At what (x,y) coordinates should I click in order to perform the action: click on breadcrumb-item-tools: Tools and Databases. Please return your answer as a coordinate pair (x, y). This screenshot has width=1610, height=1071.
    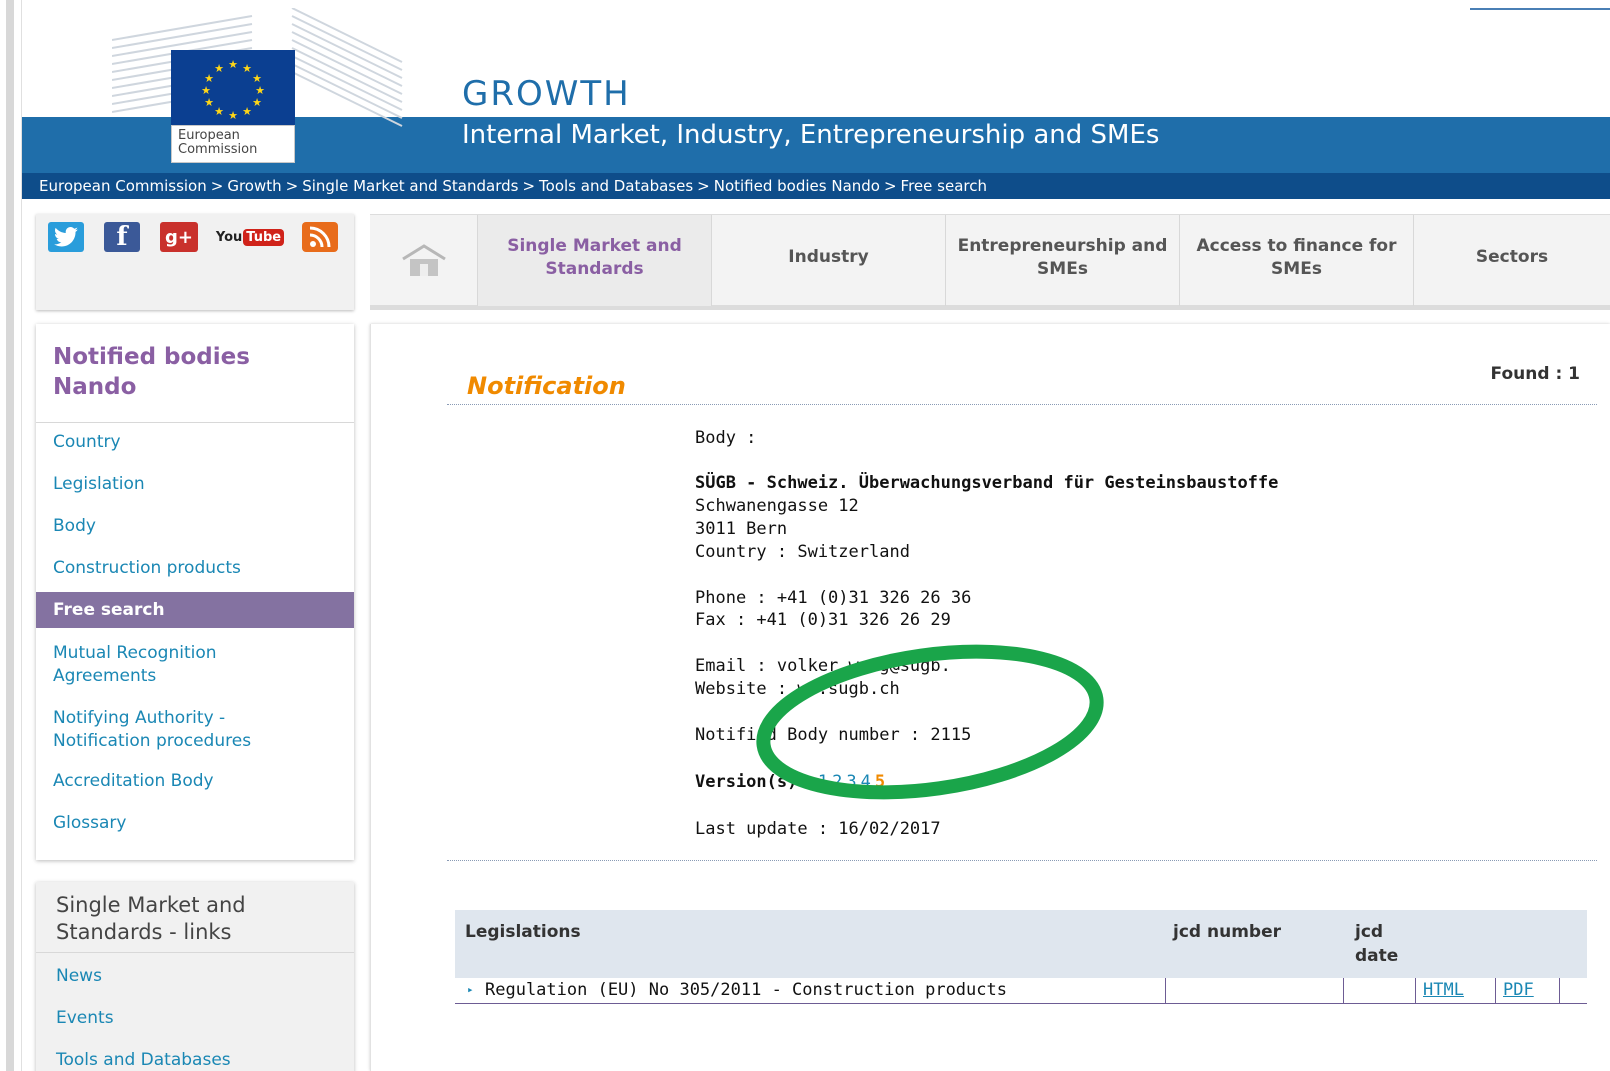
    Looking at the image, I should click on (616, 186).